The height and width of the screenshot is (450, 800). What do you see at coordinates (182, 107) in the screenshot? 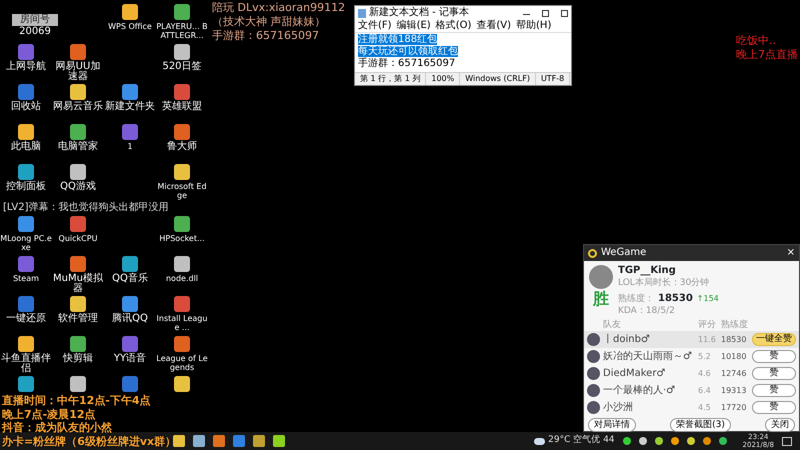
I see `icon-label: 英雄联盟` at bounding box center [182, 107].